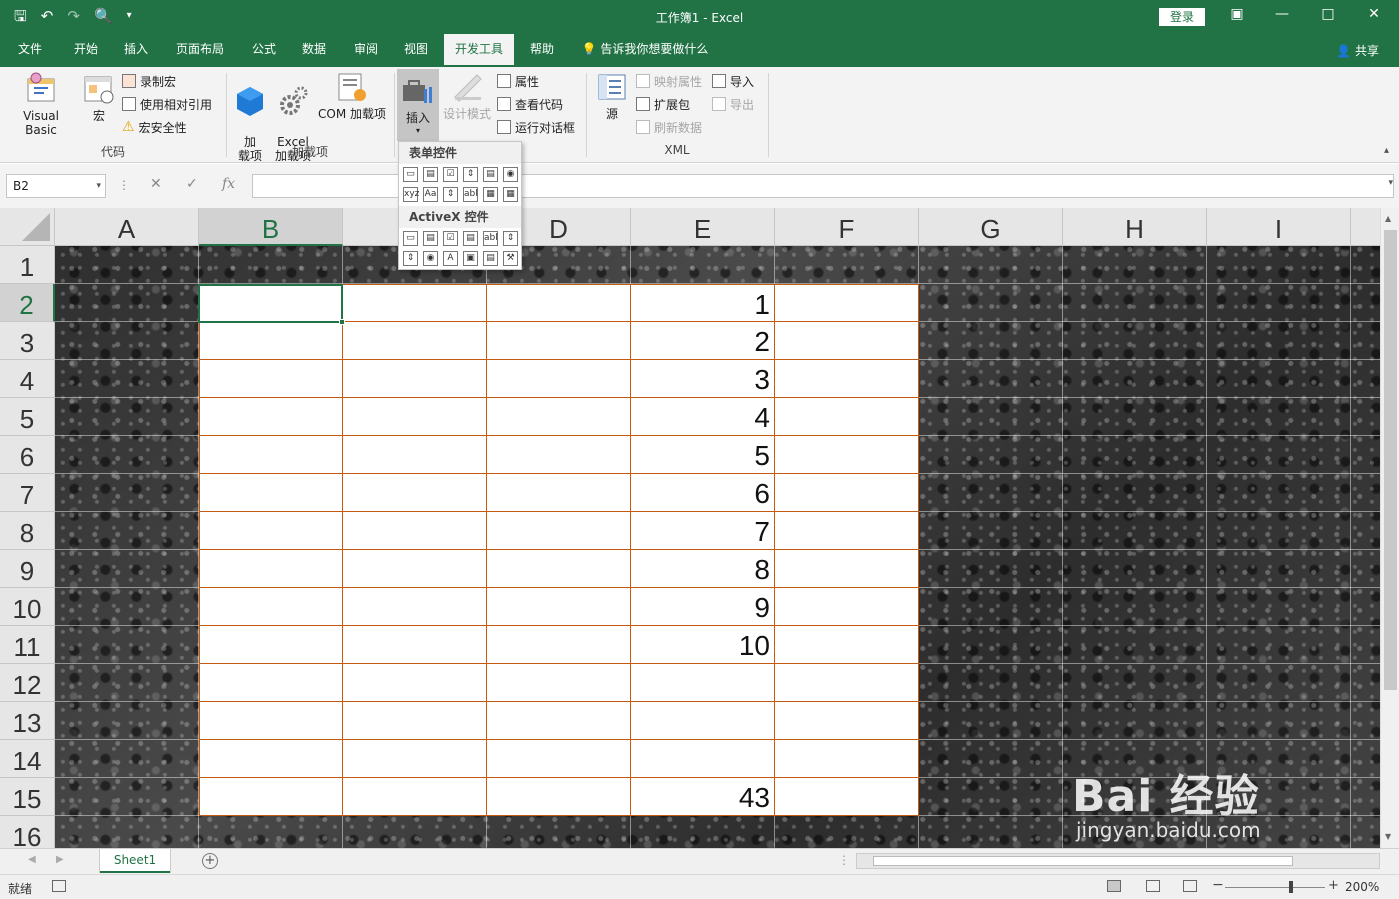 The image size is (1399, 899). What do you see at coordinates (27, 227) in the screenshot?
I see `select-all-button` at bounding box center [27, 227].